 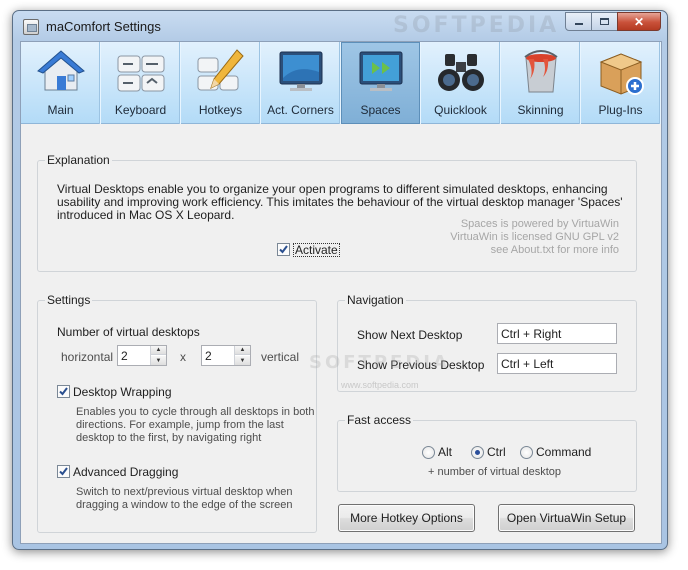 I want to click on next-desktop-label: Show Next Desktop, so click(x=410, y=335).